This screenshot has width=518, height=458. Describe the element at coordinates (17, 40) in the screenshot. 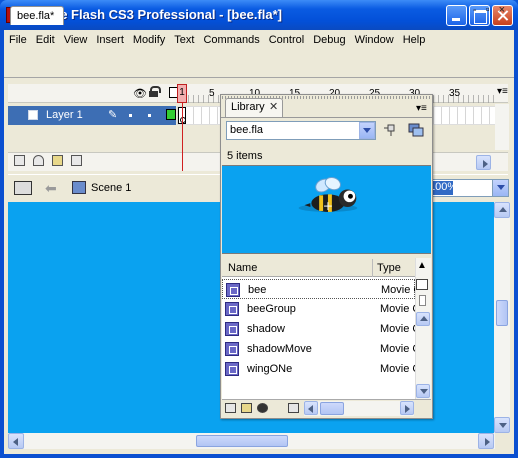

I see `menu-file: File` at that location.